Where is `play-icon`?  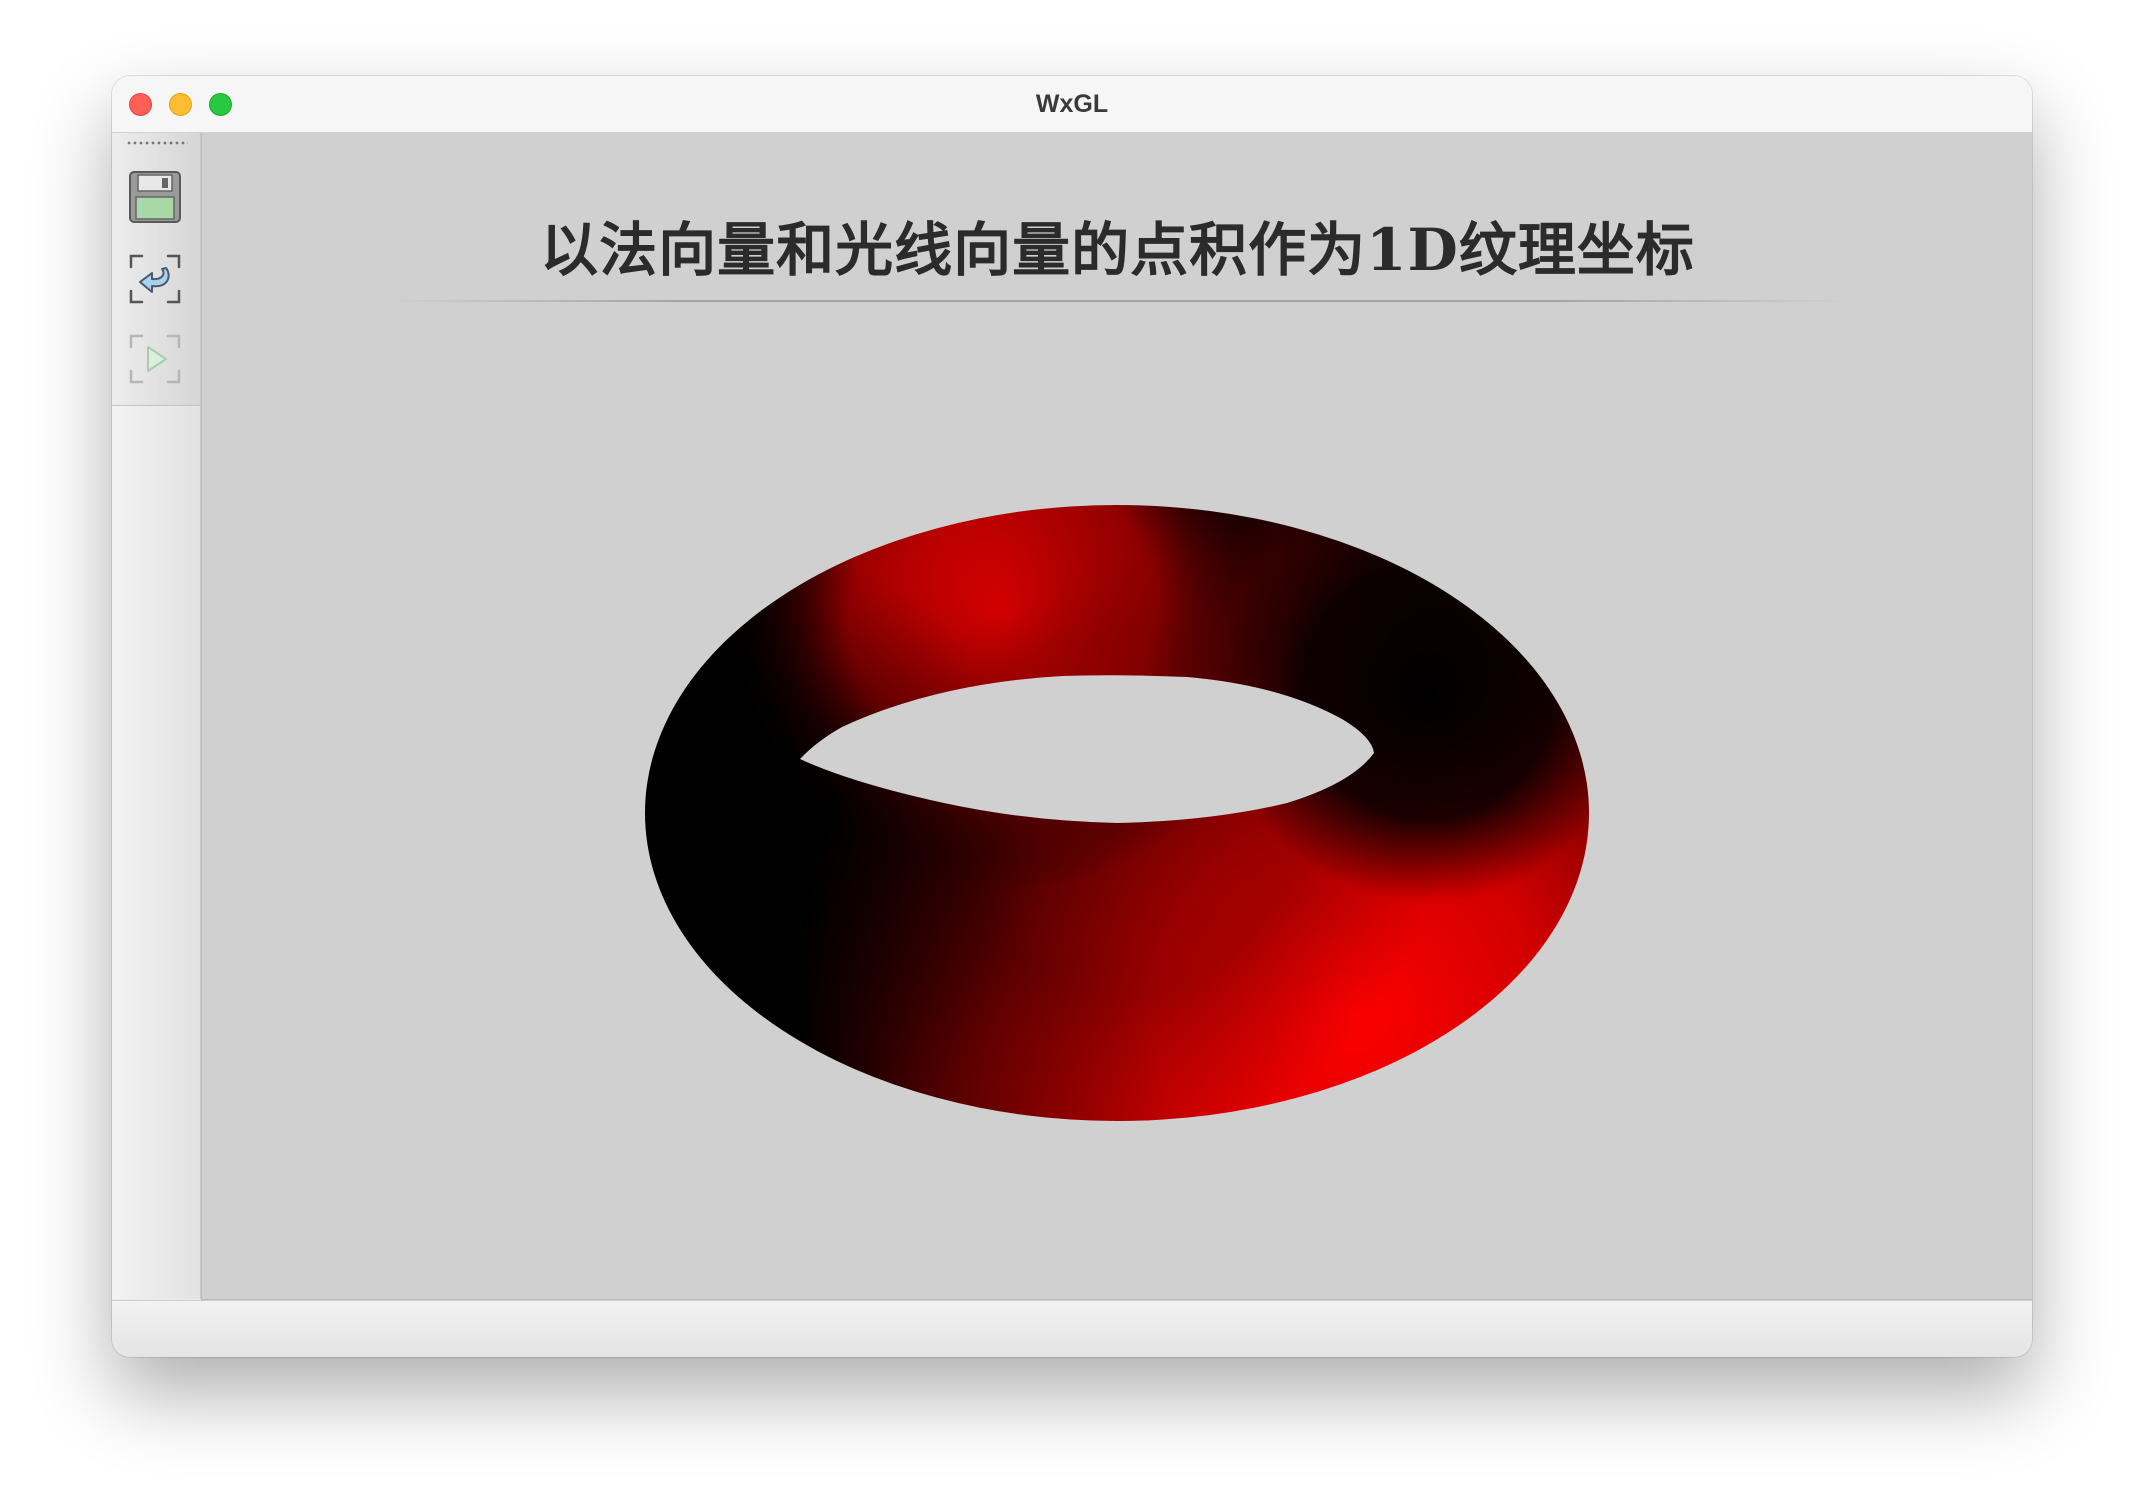 play-icon is located at coordinates (155, 359).